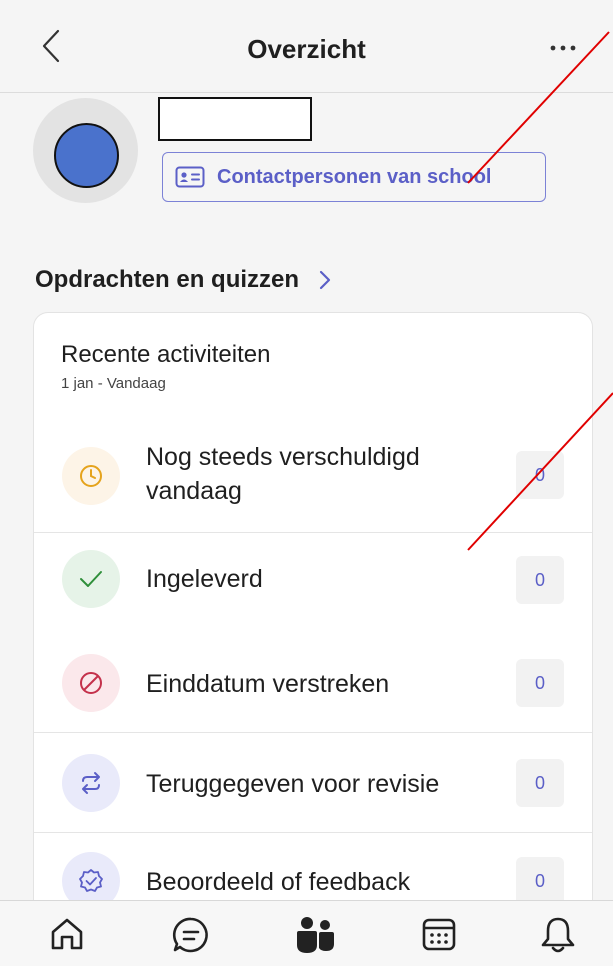  What do you see at coordinates (563, 48) in the screenshot?
I see `more-horizontal-icon` at bounding box center [563, 48].